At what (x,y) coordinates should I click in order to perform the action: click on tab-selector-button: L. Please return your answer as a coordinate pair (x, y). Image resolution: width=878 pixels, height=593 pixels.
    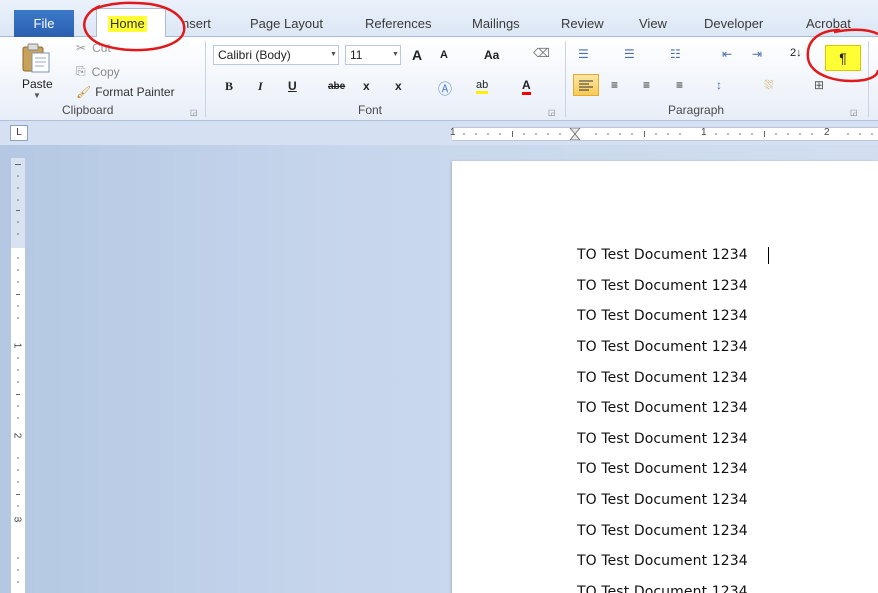
    Looking at the image, I should click on (19, 133).